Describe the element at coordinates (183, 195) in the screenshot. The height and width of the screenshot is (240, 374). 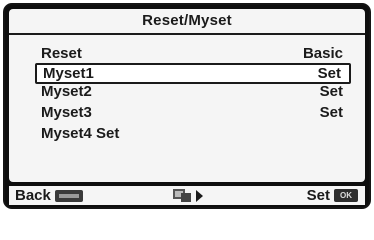
I see `mode-icon` at that location.